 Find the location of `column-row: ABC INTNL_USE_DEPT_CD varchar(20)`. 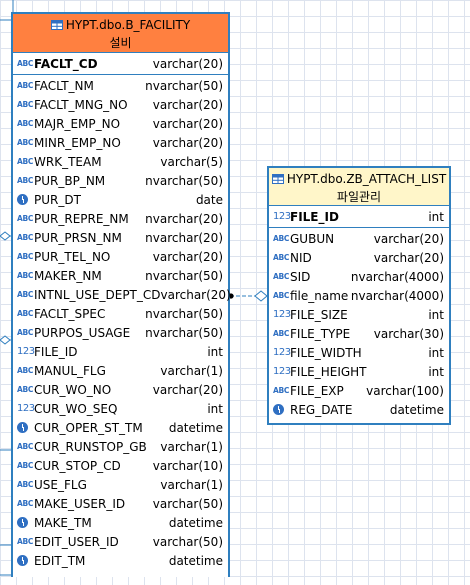

column-row: ABC INTNL_USE_DEPT_CD varchar(20) is located at coordinates (122, 294).